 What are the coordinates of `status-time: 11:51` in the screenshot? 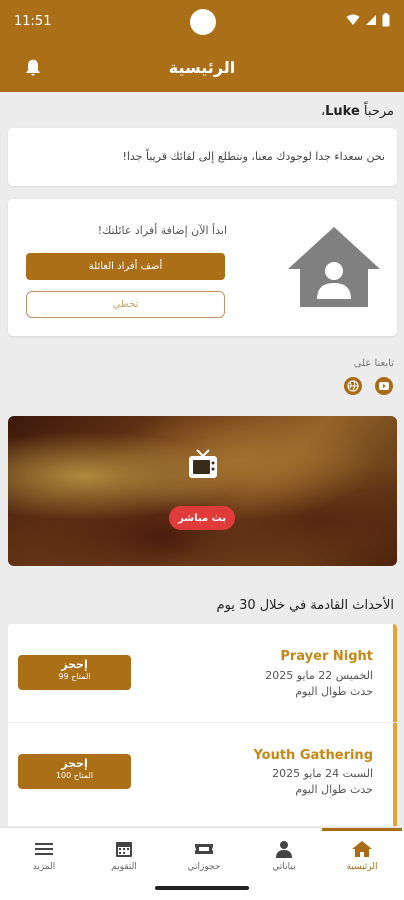 It's located at (33, 21).